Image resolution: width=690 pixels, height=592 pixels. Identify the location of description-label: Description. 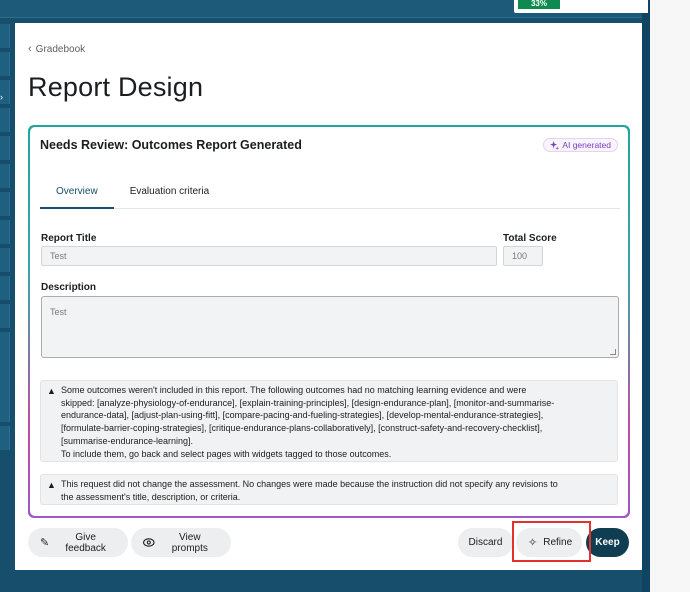
(69, 287).